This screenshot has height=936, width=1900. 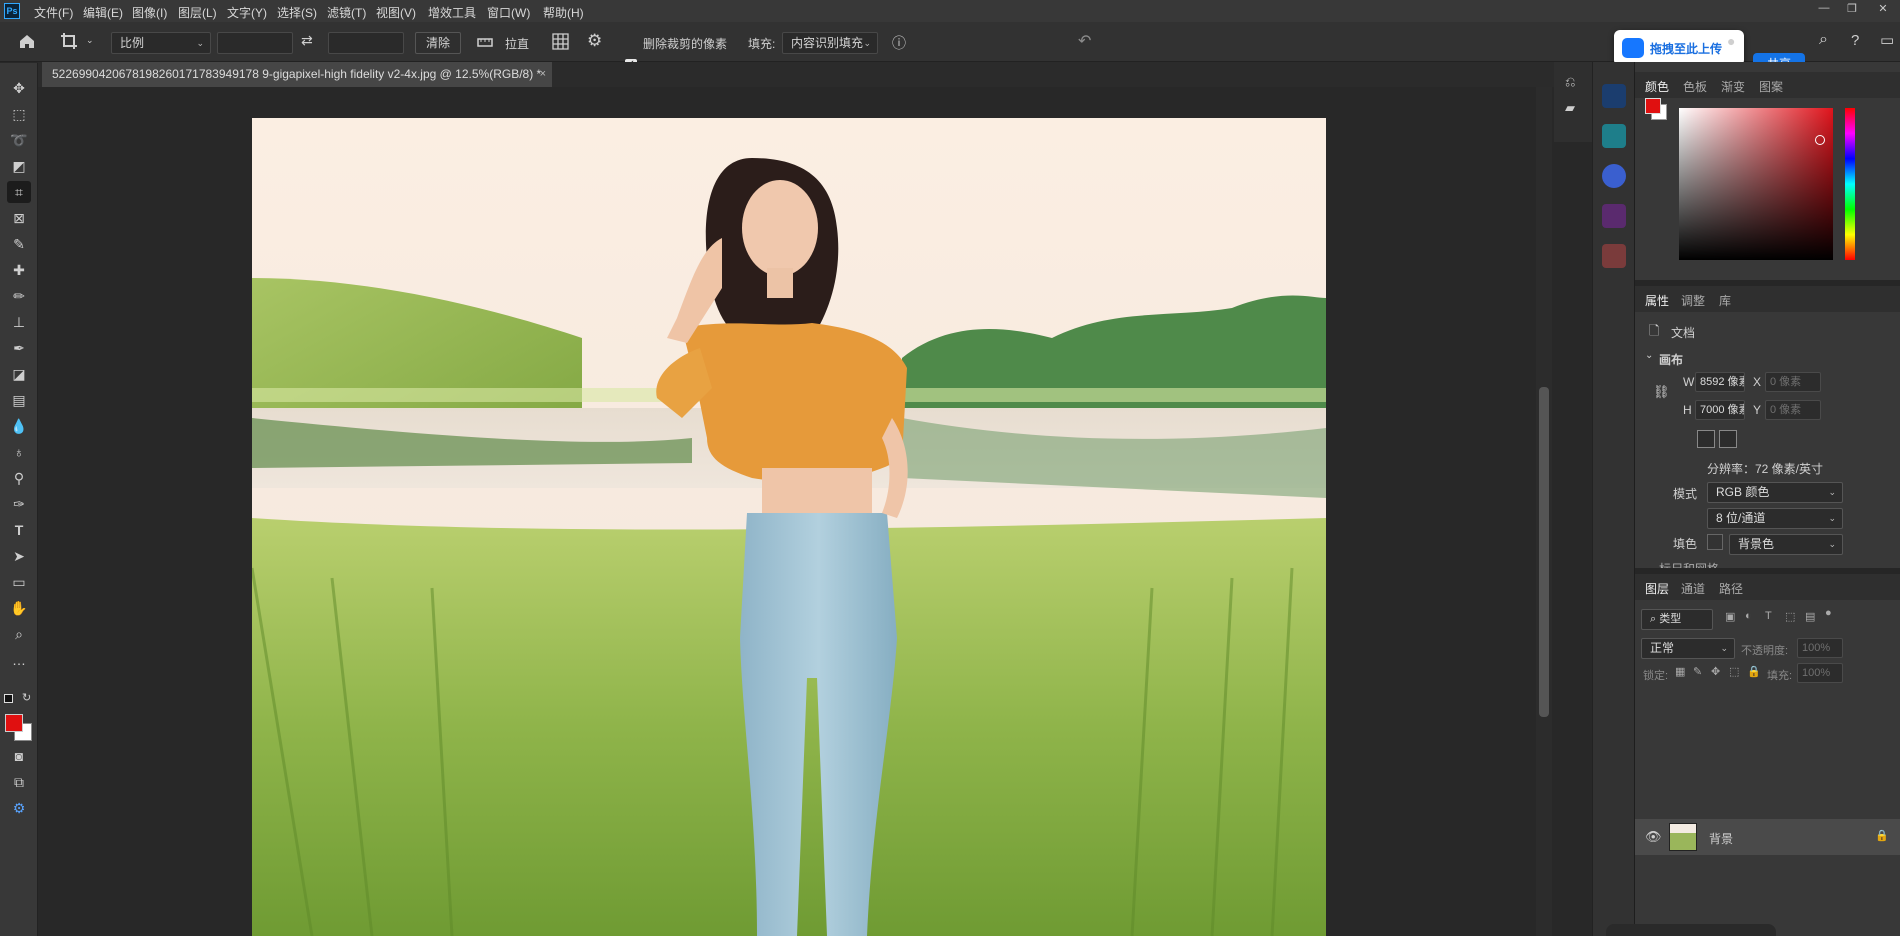 I want to click on gear-icon: ⚙, so click(x=594, y=41).